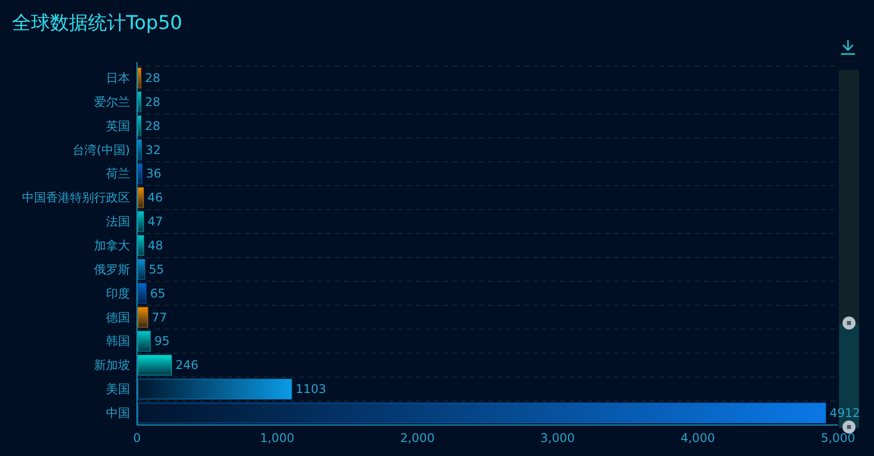 This screenshot has width=874, height=456. Describe the element at coordinates (697, 438) in the screenshot. I see `tick-label: 4,000` at that location.